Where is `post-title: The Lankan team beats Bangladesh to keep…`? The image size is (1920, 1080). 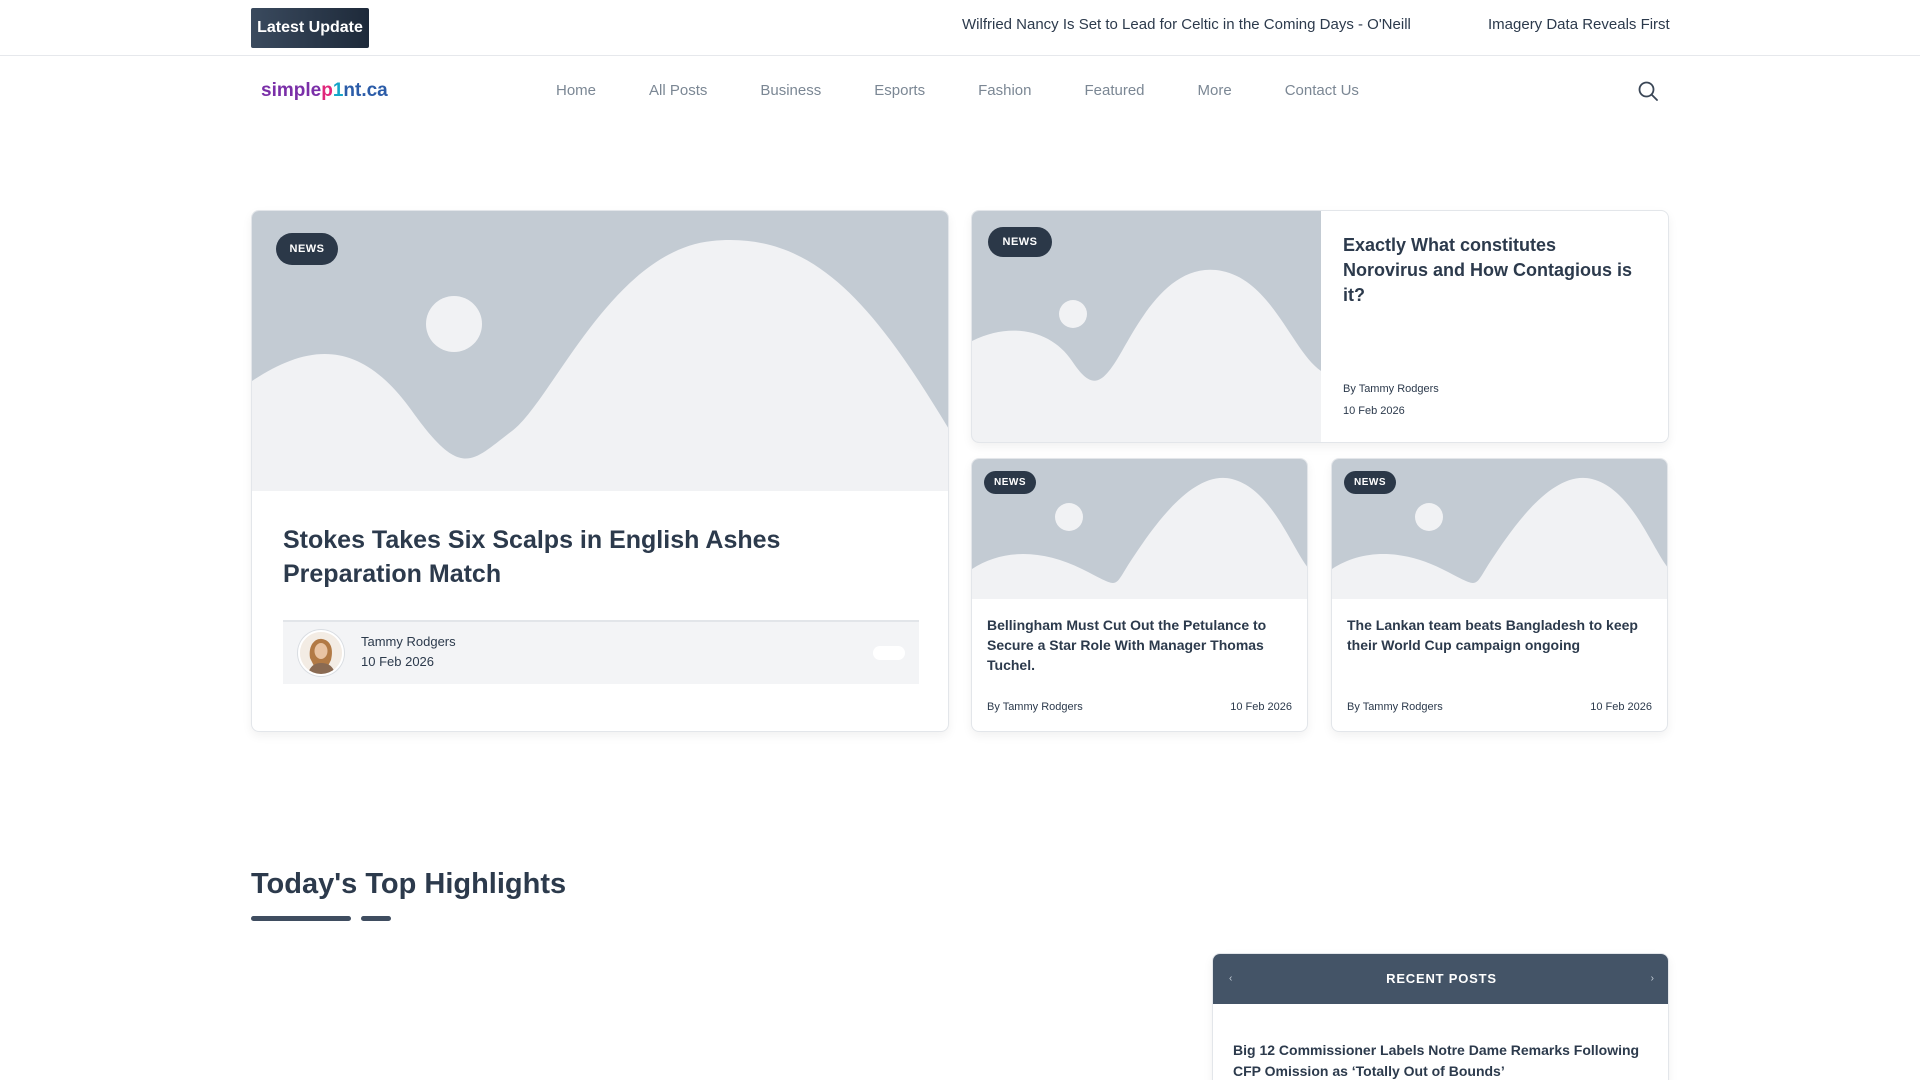 post-title: The Lankan team beats Bangladesh to keep… is located at coordinates (1497, 635).